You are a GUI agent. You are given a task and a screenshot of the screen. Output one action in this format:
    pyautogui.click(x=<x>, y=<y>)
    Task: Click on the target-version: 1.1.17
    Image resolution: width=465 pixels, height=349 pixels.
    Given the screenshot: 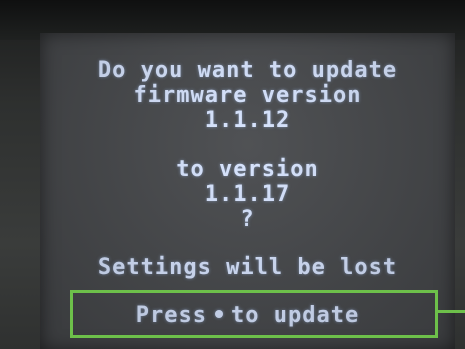 What is the action you would take?
    pyautogui.click(x=247, y=194)
    